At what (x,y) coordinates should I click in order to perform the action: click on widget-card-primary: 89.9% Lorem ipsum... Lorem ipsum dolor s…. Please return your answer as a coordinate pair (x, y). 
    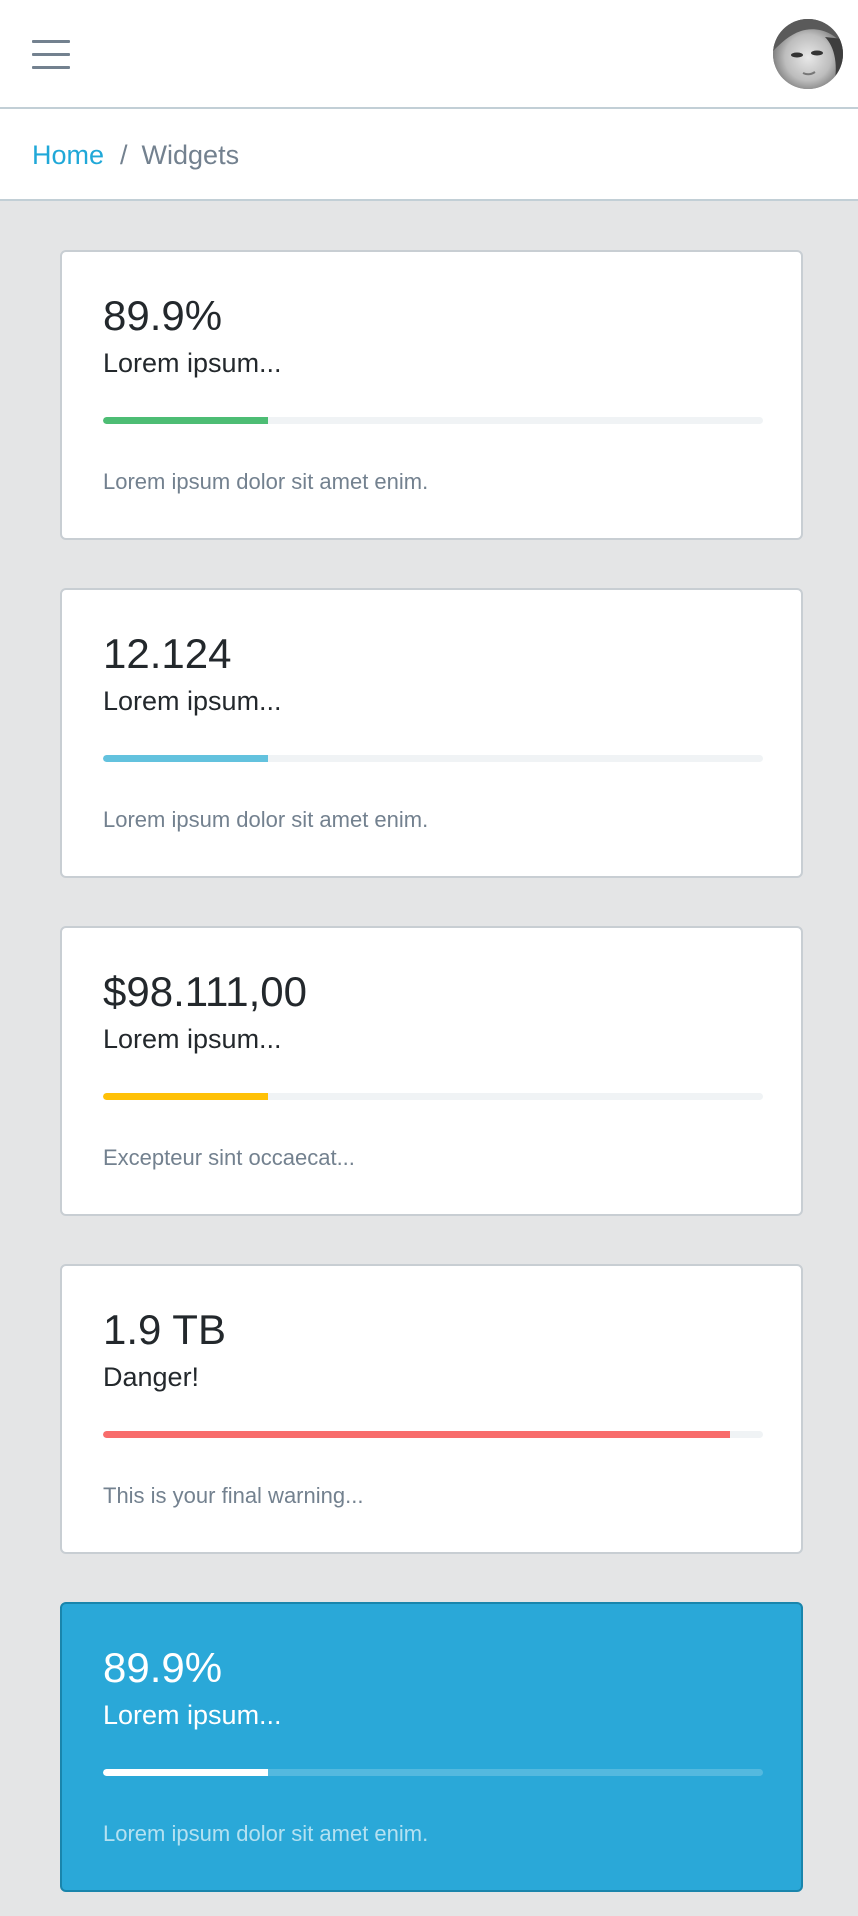
    Looking at the image, I should click on (431, 1747).